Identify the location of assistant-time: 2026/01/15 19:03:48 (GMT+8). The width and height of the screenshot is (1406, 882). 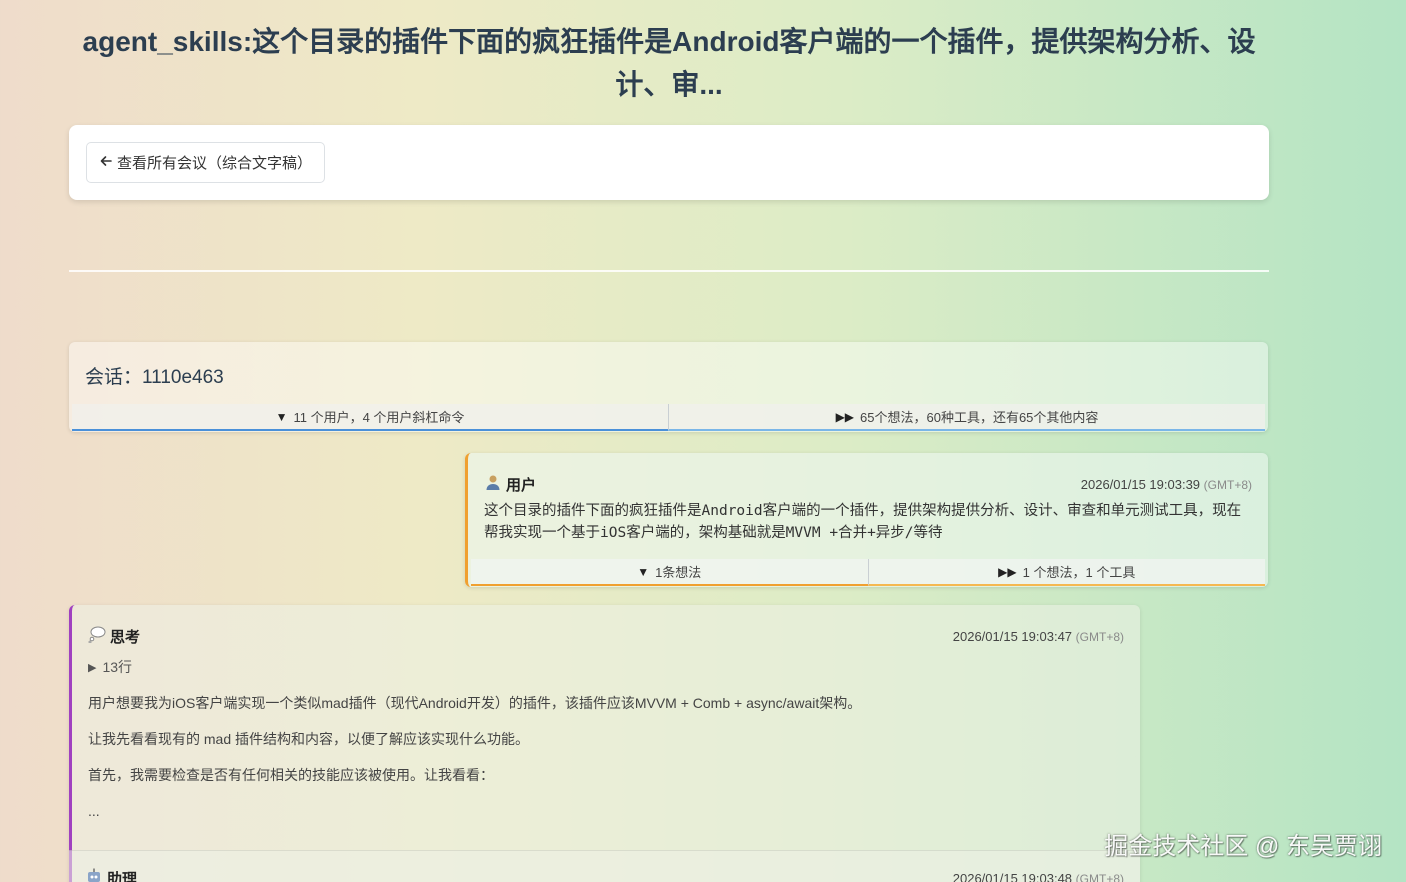
(1038, 876).